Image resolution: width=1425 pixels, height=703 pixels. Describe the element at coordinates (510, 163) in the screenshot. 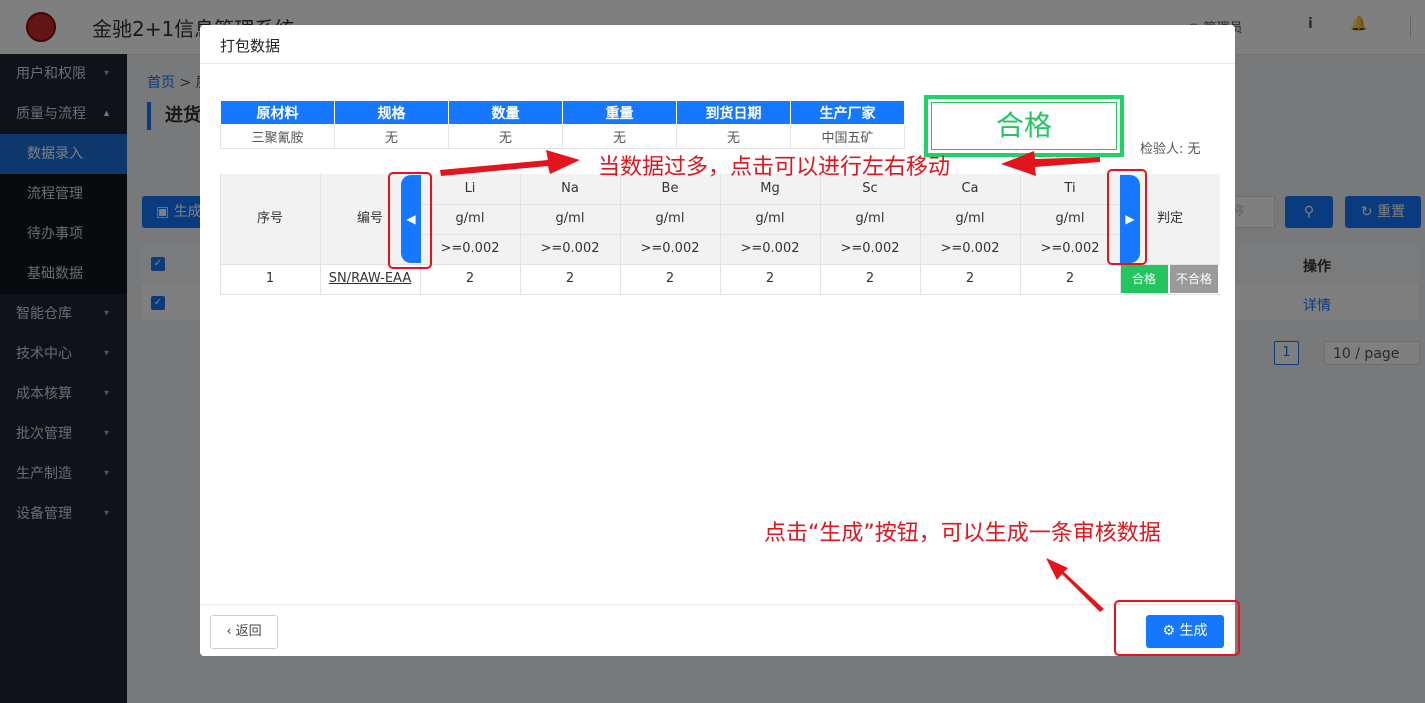

I see `arrow-right` at that location.